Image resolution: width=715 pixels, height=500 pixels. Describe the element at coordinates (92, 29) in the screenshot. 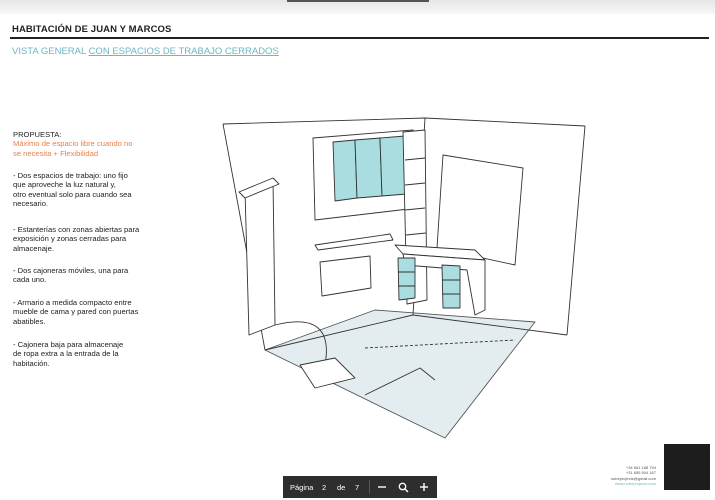

I see `page-title: HABITACIÓN DE JUAN Y MARCOS` at that location.